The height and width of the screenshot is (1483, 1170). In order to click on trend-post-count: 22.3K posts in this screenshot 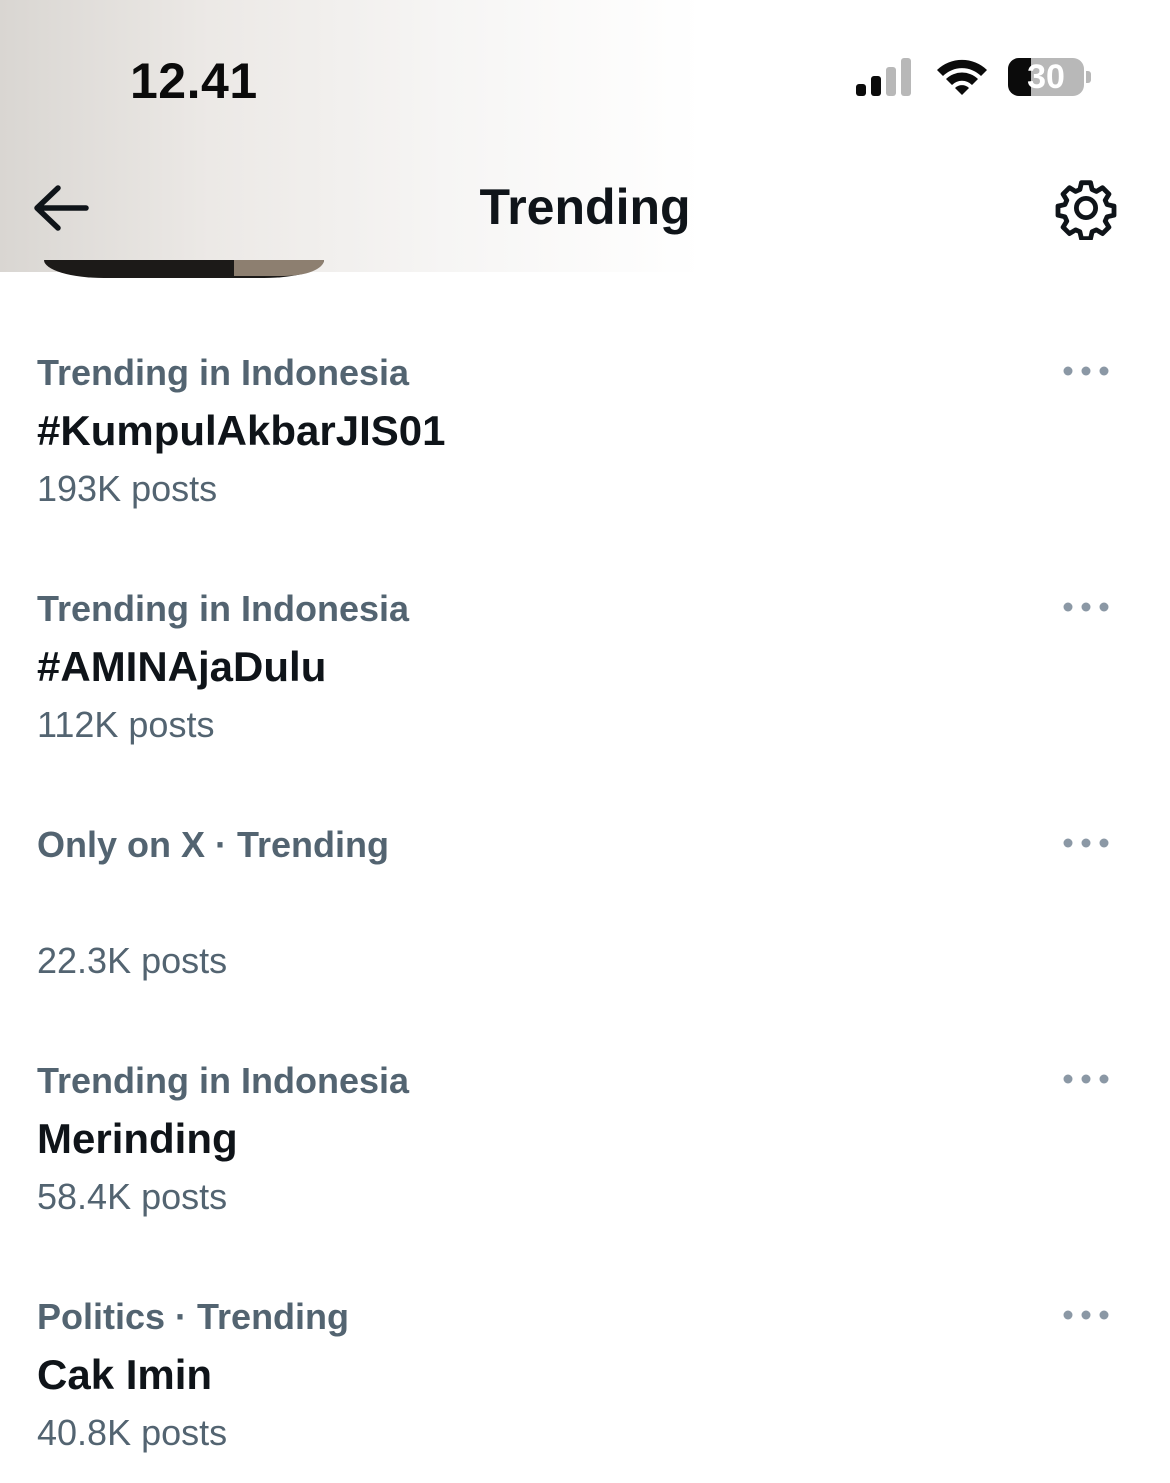, I will do `click(132, 960)`.